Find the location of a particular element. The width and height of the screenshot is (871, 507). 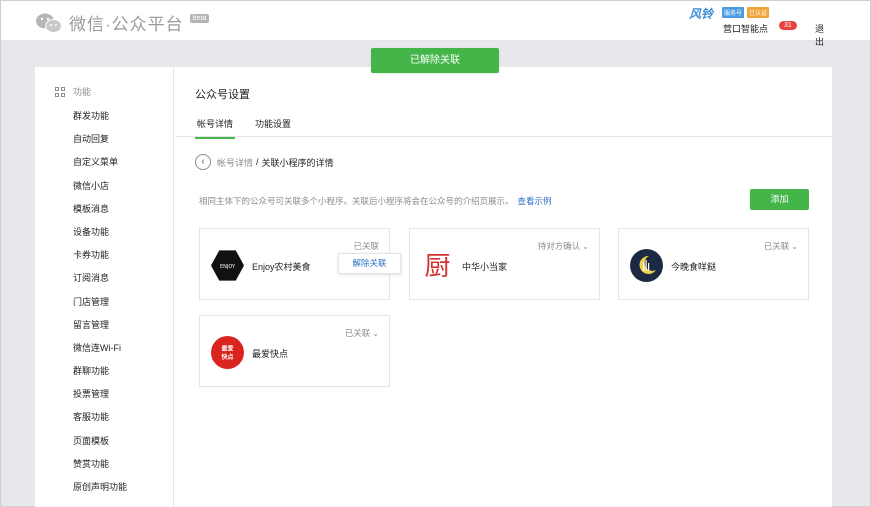

page-title: 公众号设置 is located at coordinates (222, 95).